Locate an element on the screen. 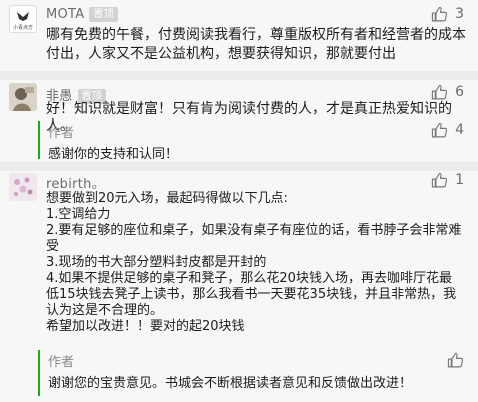 This screenshot has height=402, width=478. author-name: rebirth。 is located at coordinates (75, 184).